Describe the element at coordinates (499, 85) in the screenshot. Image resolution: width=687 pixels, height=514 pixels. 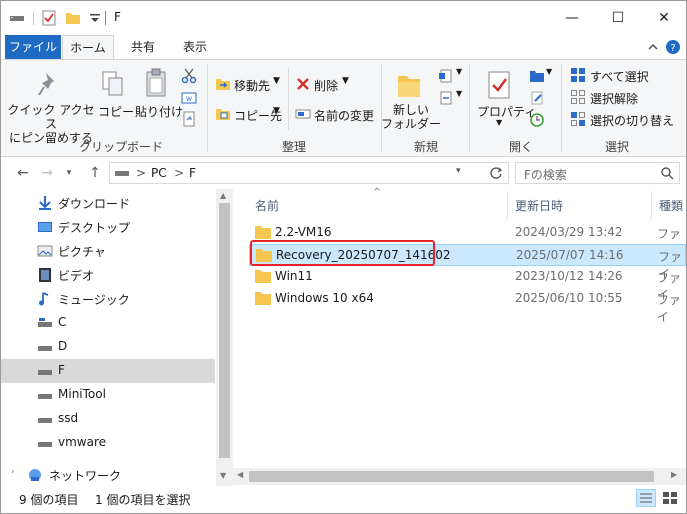
I see `properties-icon` at that location.